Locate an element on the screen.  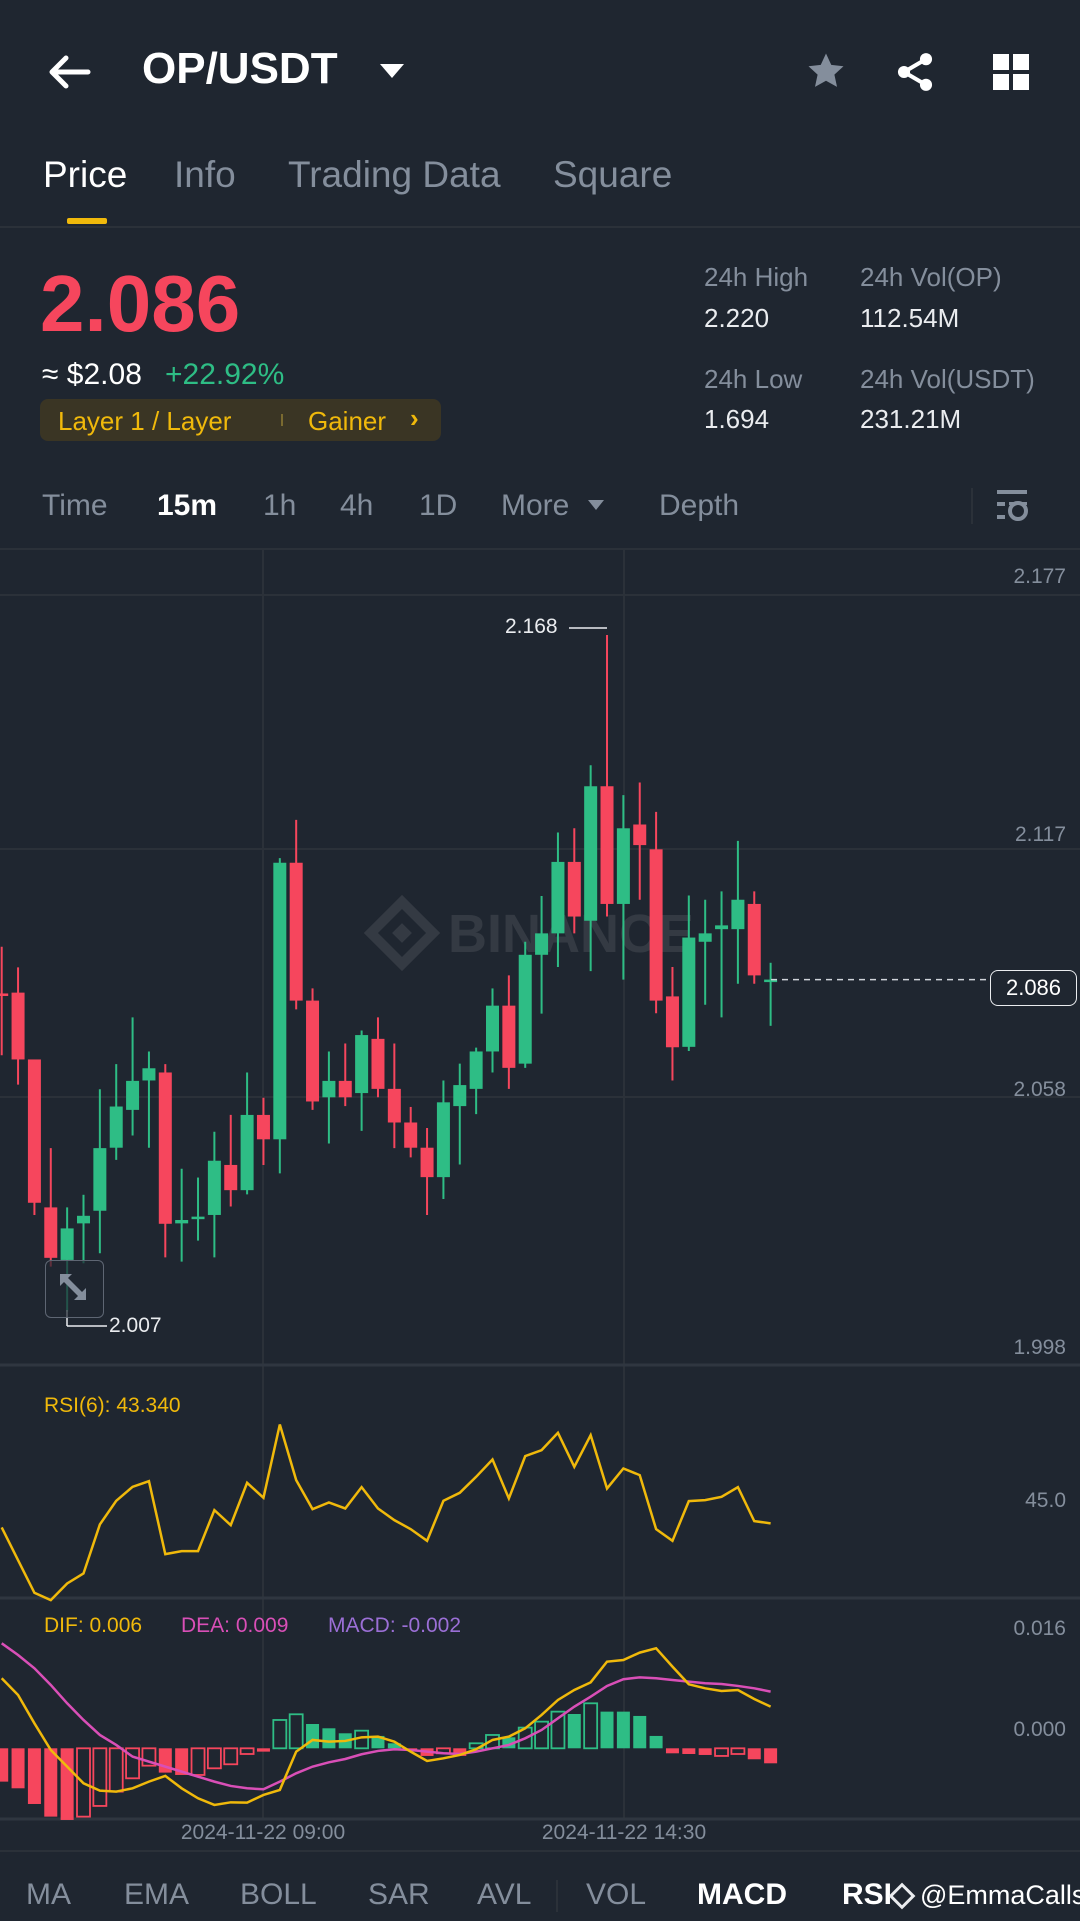
indicator-vol: VOL is located at coordinates (616, 1895).